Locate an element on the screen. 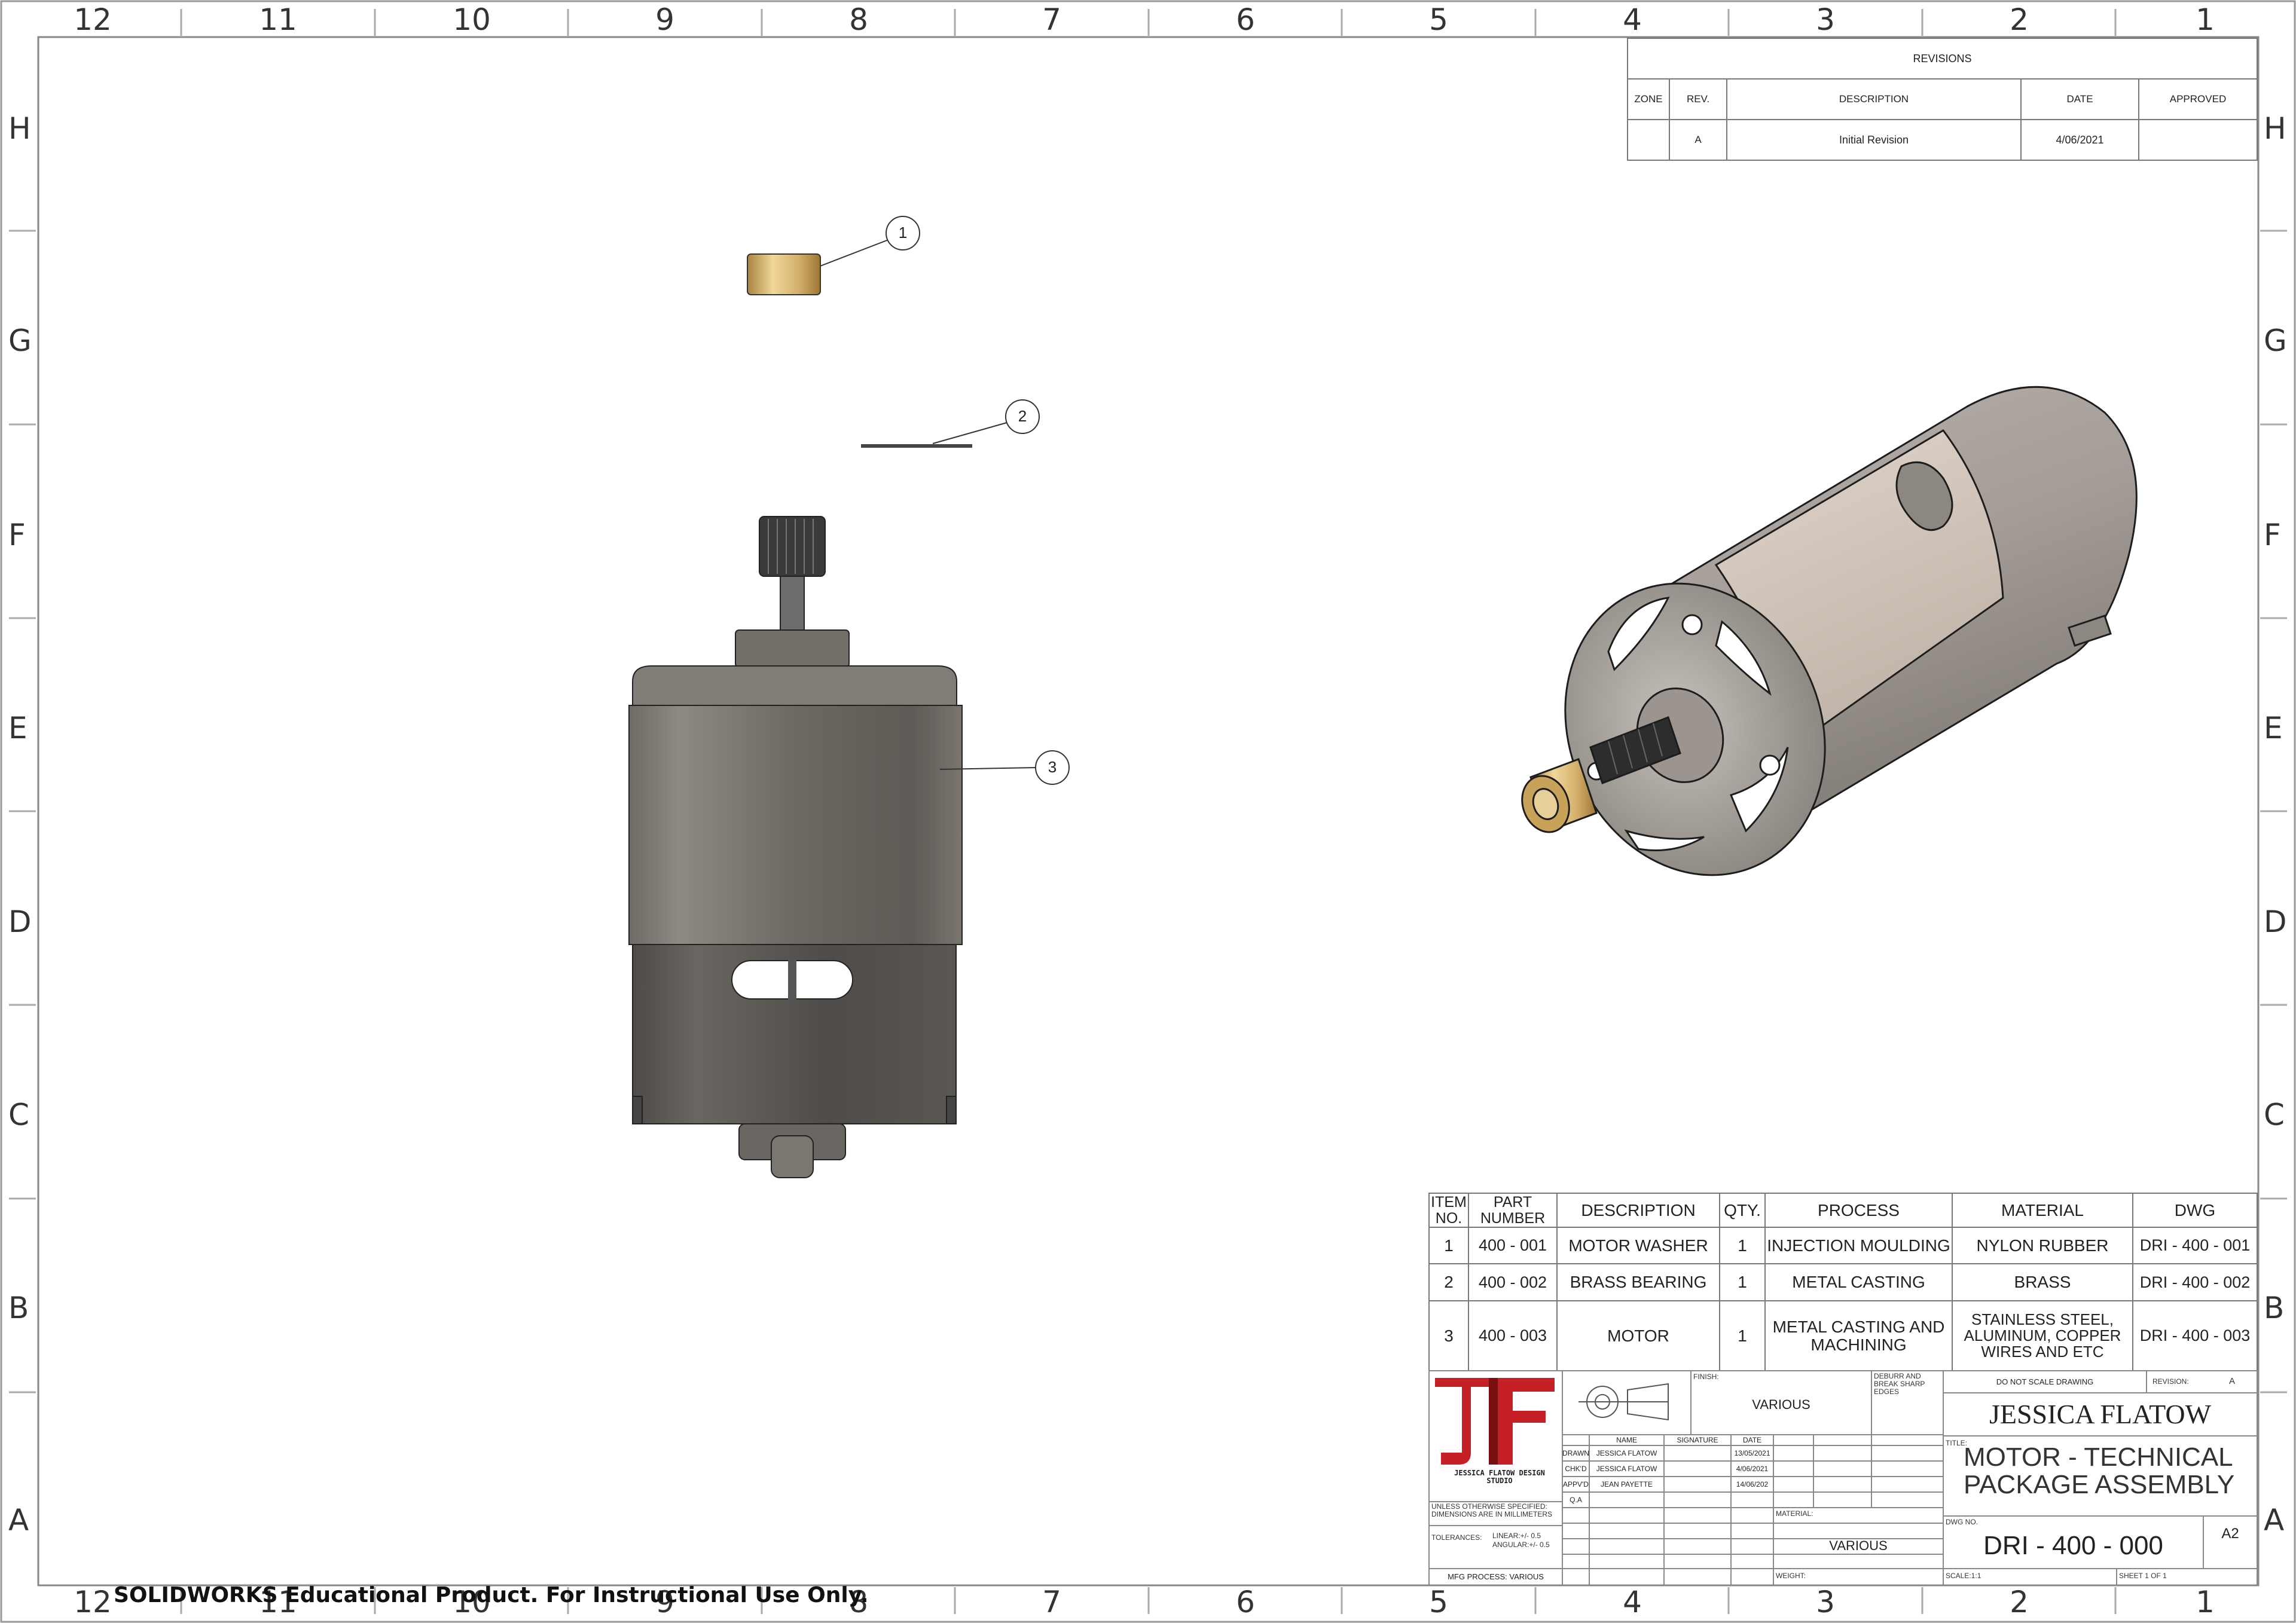 The image size is (2296, 1623). zone-letter-left: D is located at coordinates (20, 922).